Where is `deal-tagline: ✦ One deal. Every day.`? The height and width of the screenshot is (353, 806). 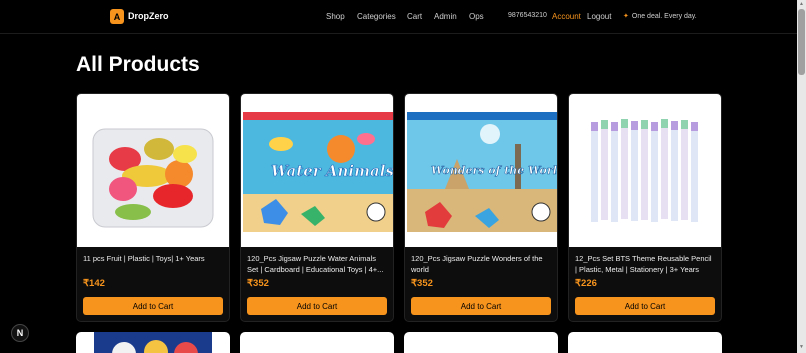 deal-tagline: ✦ One deal. Every day. is located at coordinates (660, 16).